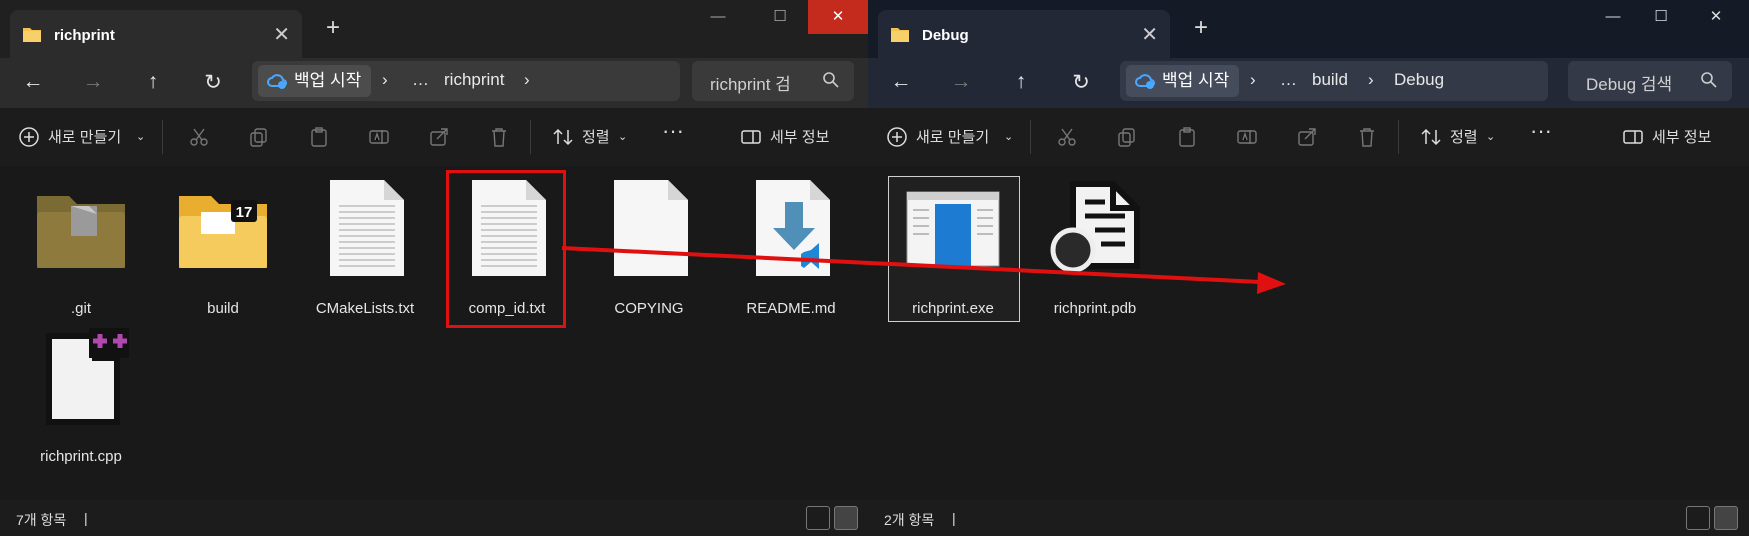  What do you see at coordinates (953, 248) in the screenshot?
I see `list-item: richprint.exe` at bounding box center [953, 248].